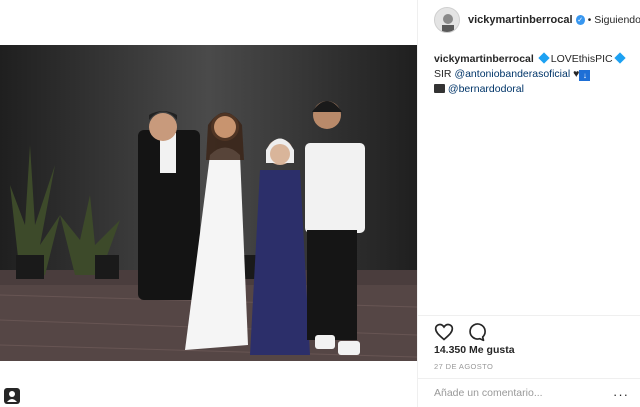 The image size is (640, 407). Describe the element at coordinates (439, 88) in the screenshot. I see `clapperboard-icon` at that location.